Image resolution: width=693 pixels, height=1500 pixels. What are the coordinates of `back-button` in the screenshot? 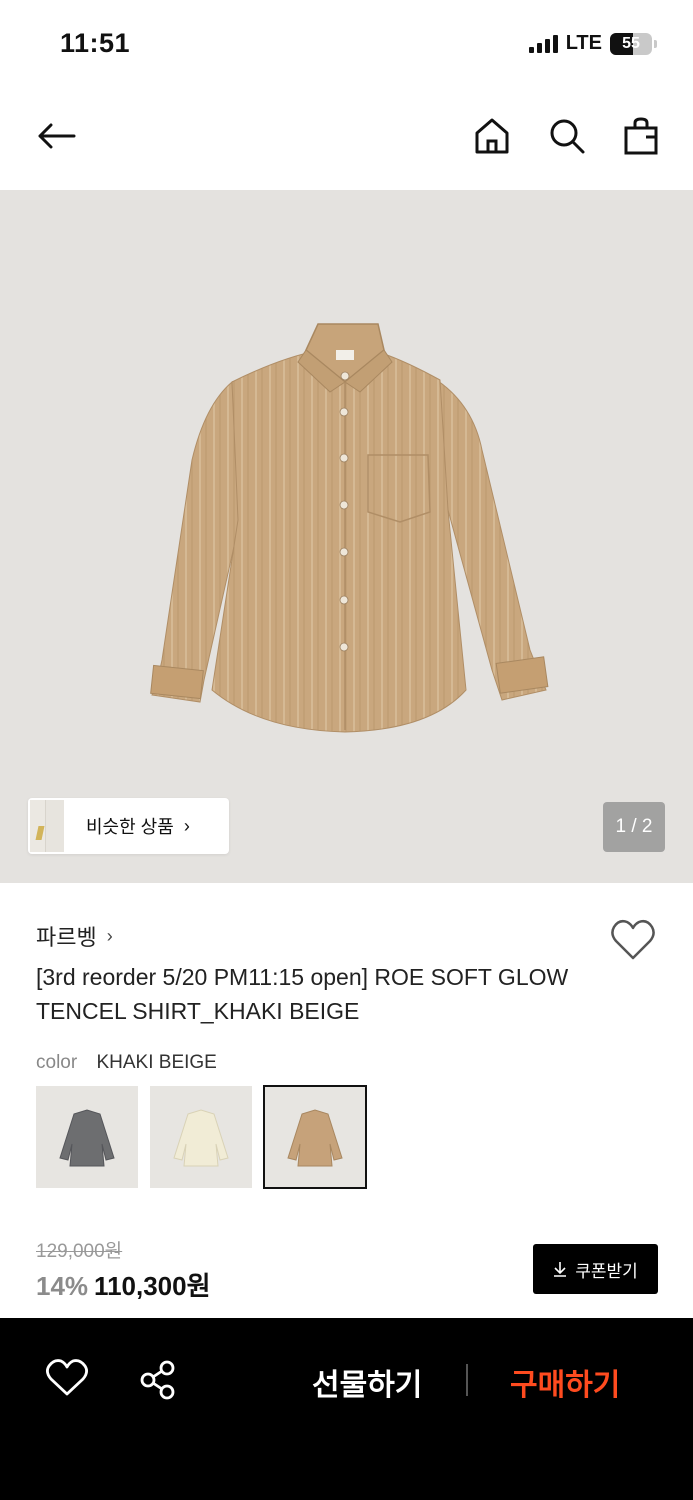 It's located at (56, 136).